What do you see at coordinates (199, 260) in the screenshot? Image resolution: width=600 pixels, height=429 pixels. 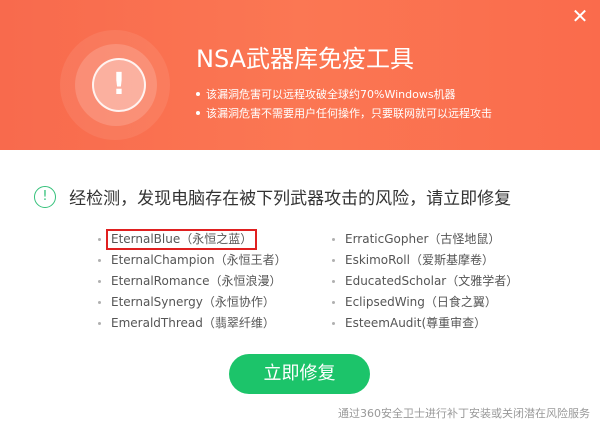 I see `weapon-name: EternalChampion（永恒王者）` at bounding box center [199, 260].